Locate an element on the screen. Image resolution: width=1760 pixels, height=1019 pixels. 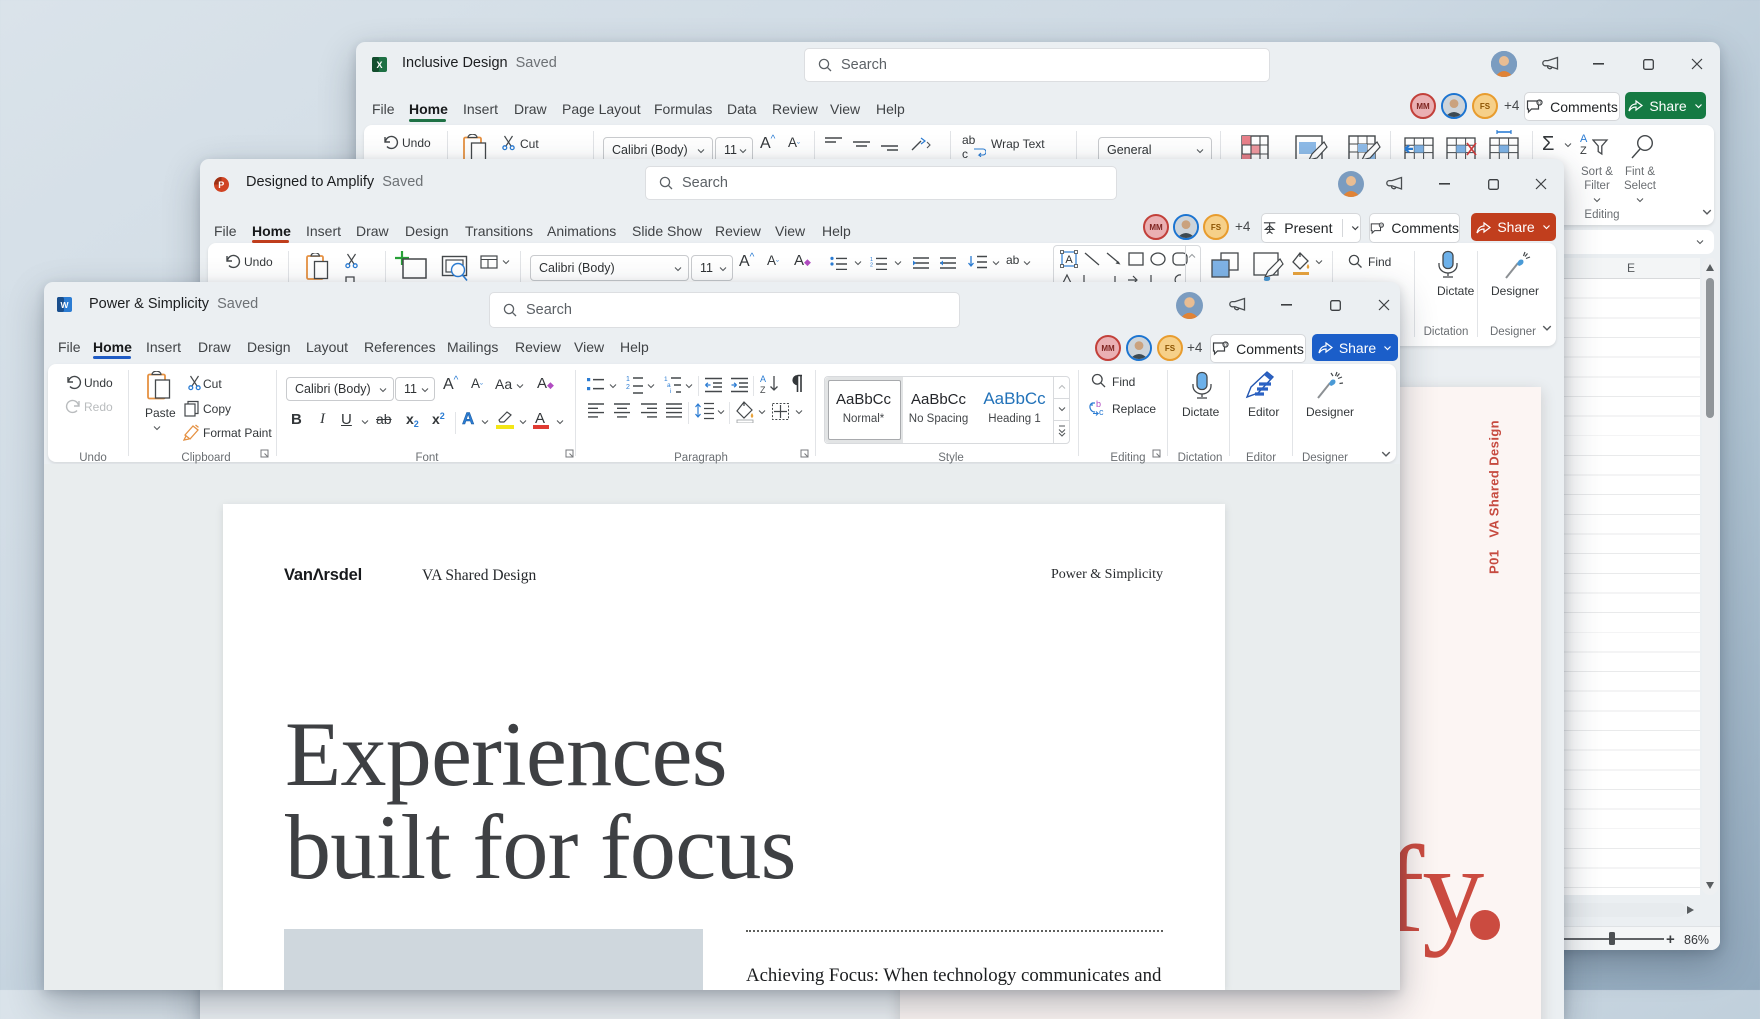
svg-text: Z is located at coordinates (763, 389).